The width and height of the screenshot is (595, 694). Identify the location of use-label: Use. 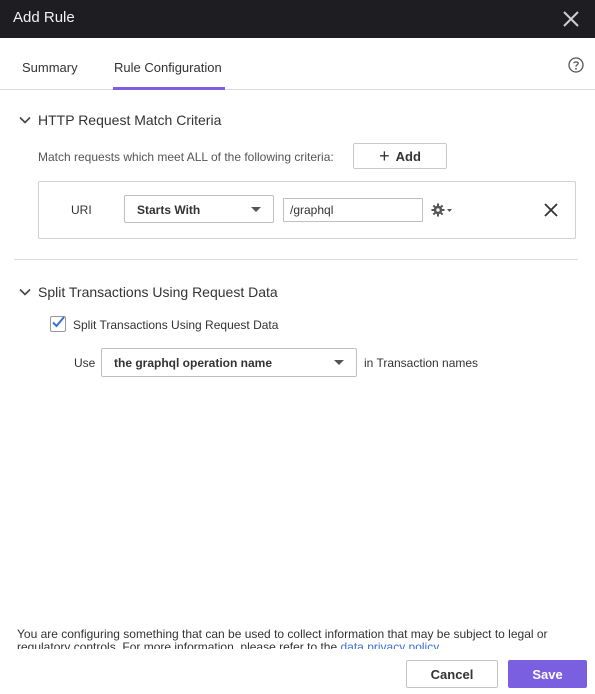
(85, 363).